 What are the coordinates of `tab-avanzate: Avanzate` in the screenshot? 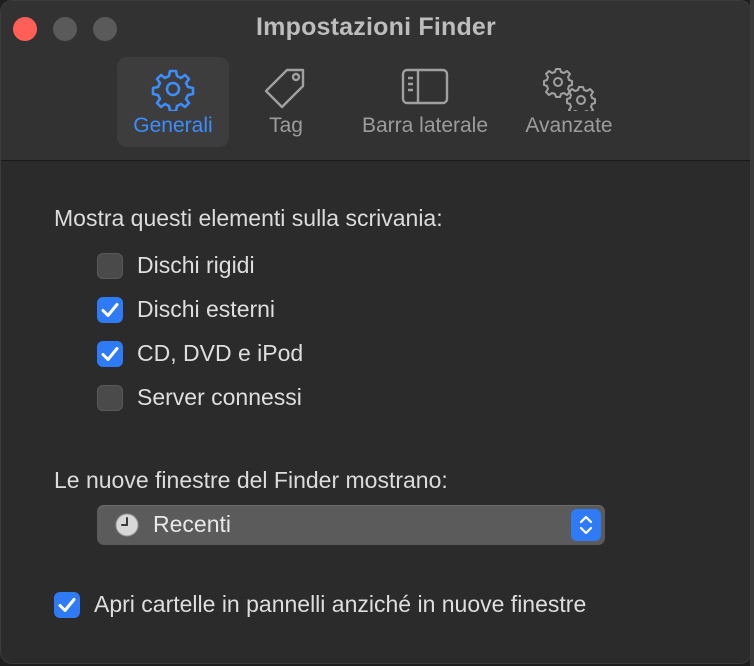 It's located at (569, 102).